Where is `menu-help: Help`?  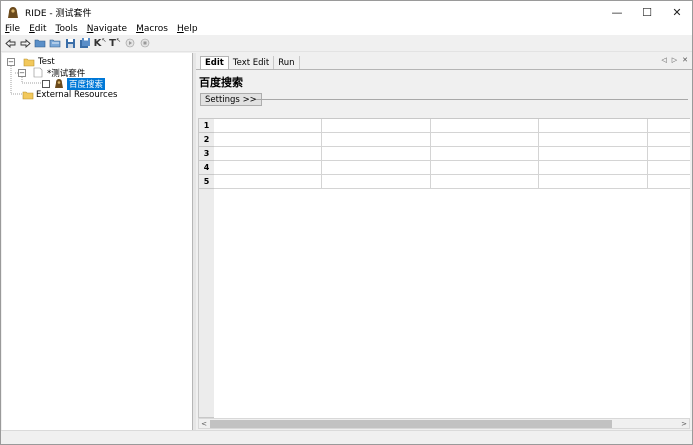
menu-help: Help is located at coordinates (187, 29).